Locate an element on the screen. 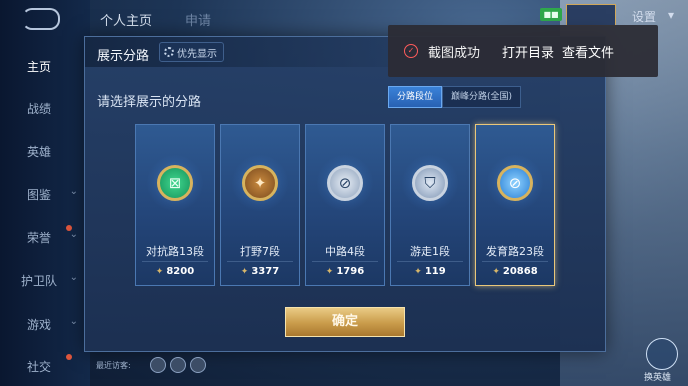 This screenshot has width=688, height=386. priority-display-button: 优先显示 is located at coordinates (191, 52).